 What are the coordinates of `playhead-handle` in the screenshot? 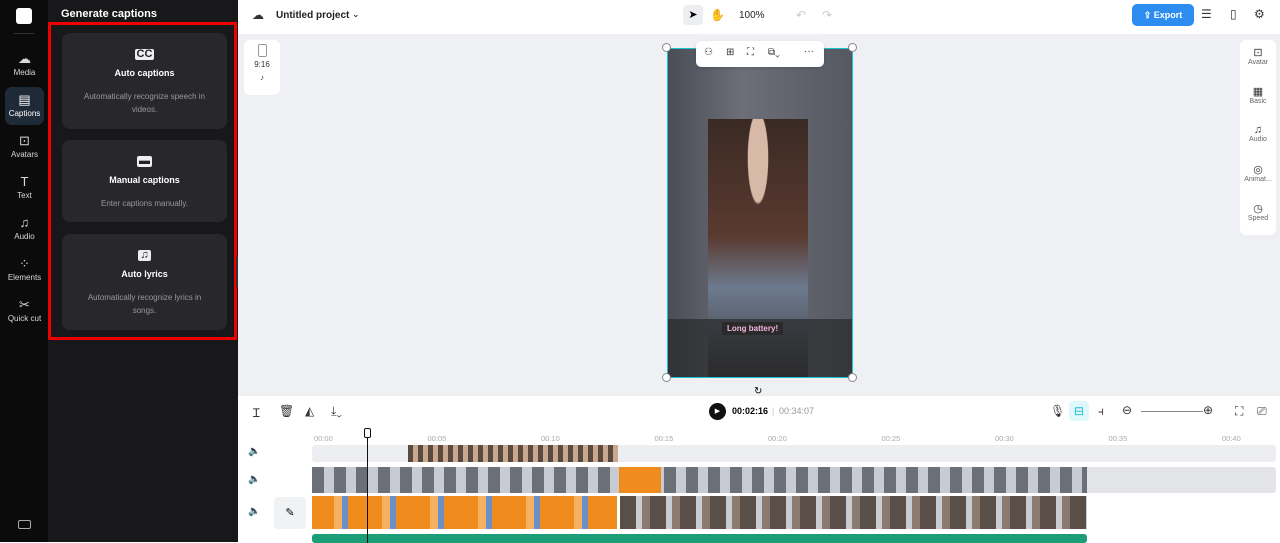 It's located at (367, 433).